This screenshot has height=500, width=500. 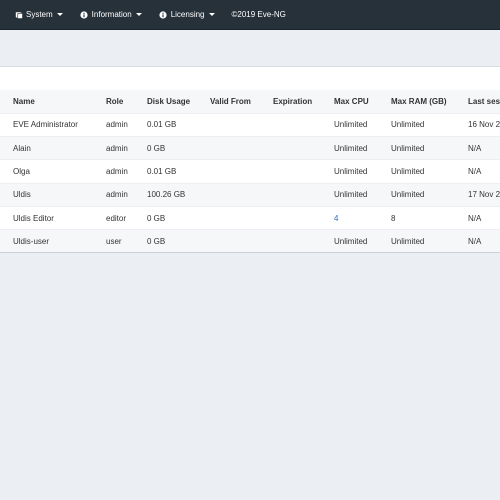 I want to click on user-max-cpu: 4, so click(x=349, y=218).